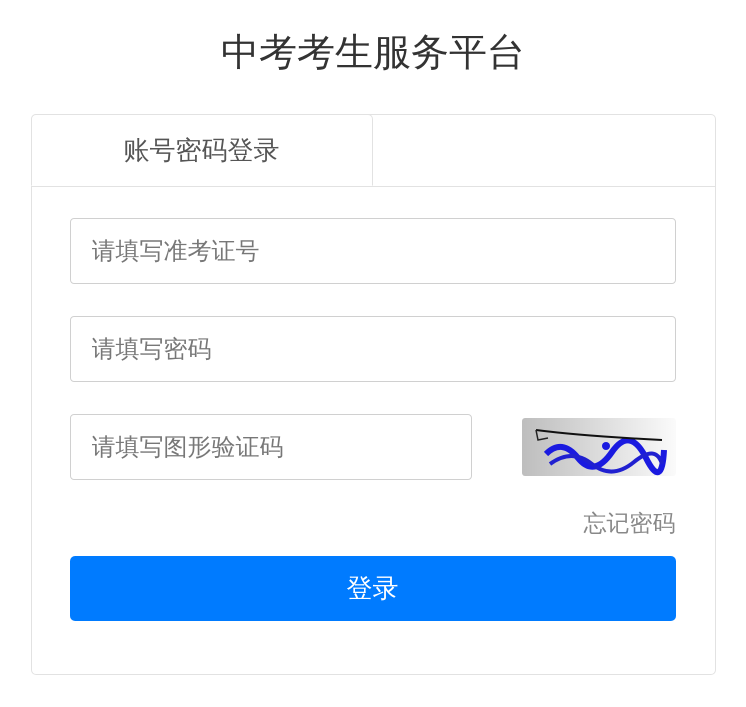  What do you see at coordinates (201, 150) in the screenshot?
I see `login-tab: 账号密码登录` at bounding box center [201, 150].